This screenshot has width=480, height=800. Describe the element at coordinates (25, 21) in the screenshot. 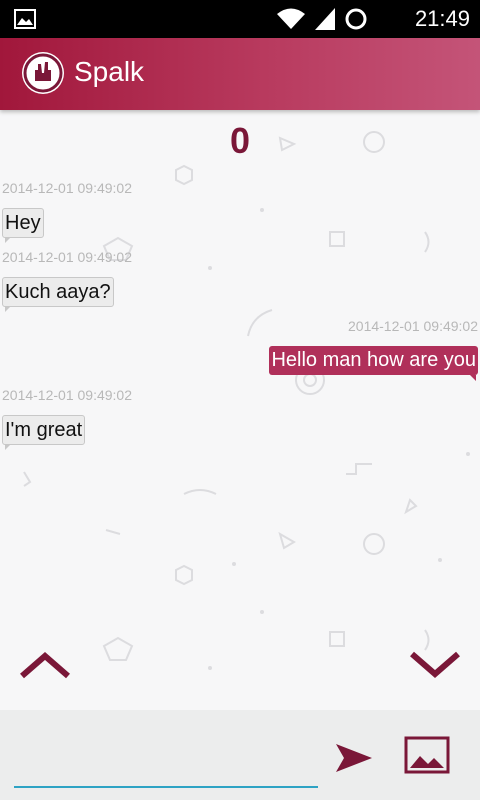

I see `image-notification-icon` at that location.